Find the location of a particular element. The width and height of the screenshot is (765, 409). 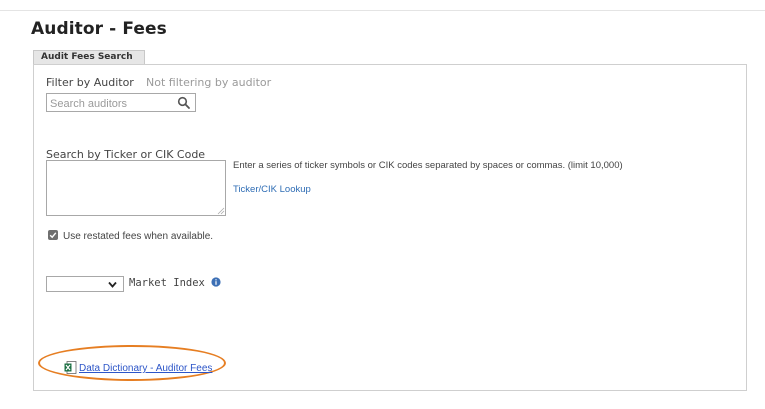

use-restated-fees-label: Use restated fees when available. is located at coordinates (138, 236).